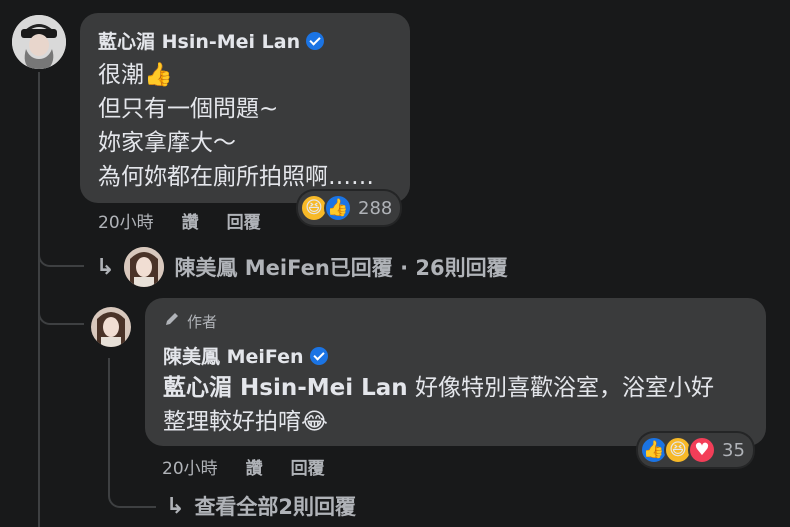 The width and height of the screenshot is (790, 527). I want to click on author-badge: 作者, so click(438, 321).